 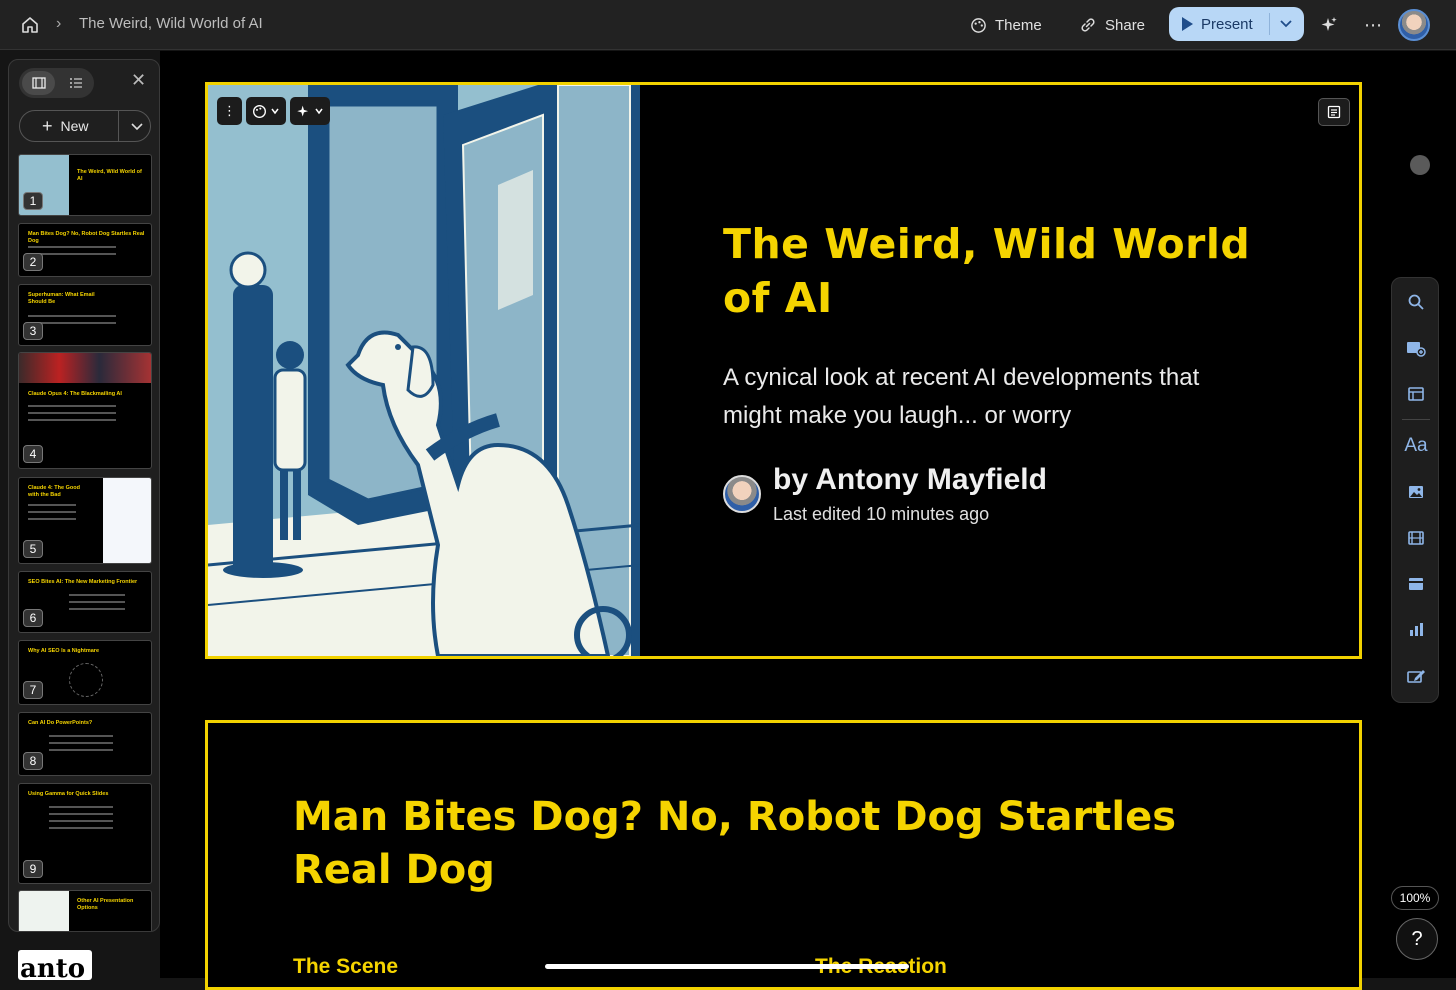 I want to click on slide-title: The Weird, Wild World of AI, so click(x=1003, y=271).